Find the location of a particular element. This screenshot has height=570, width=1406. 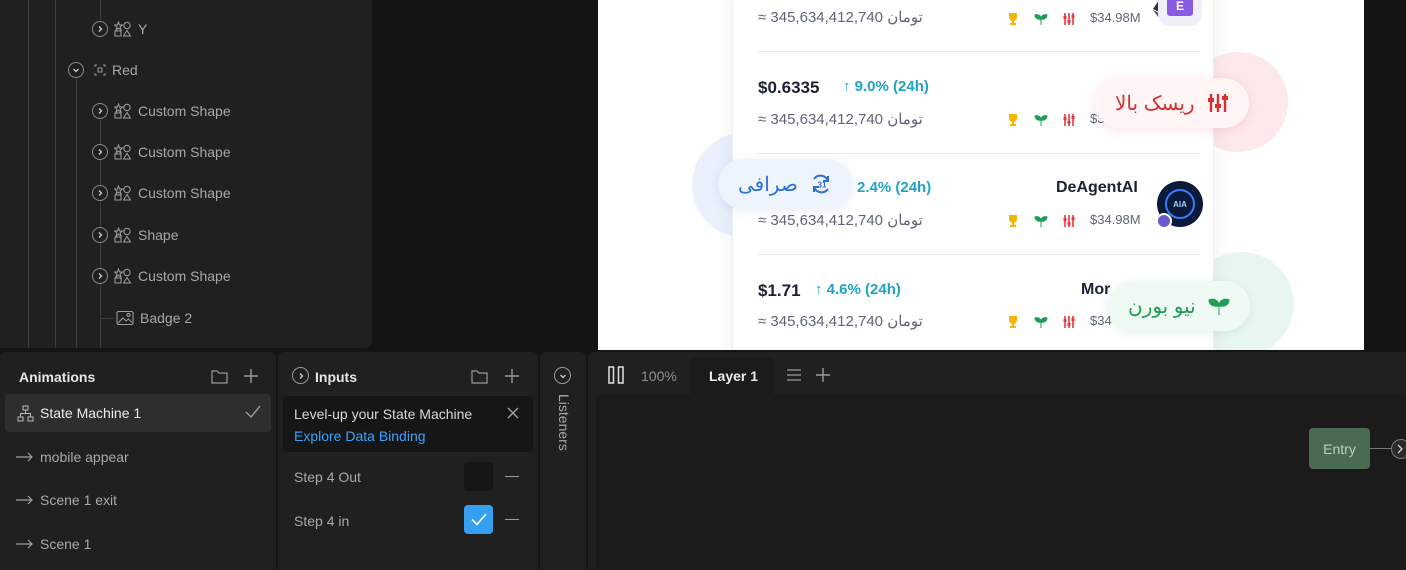

risk-pill-label: ریسک بالا is located at coordinates (1155, 103).